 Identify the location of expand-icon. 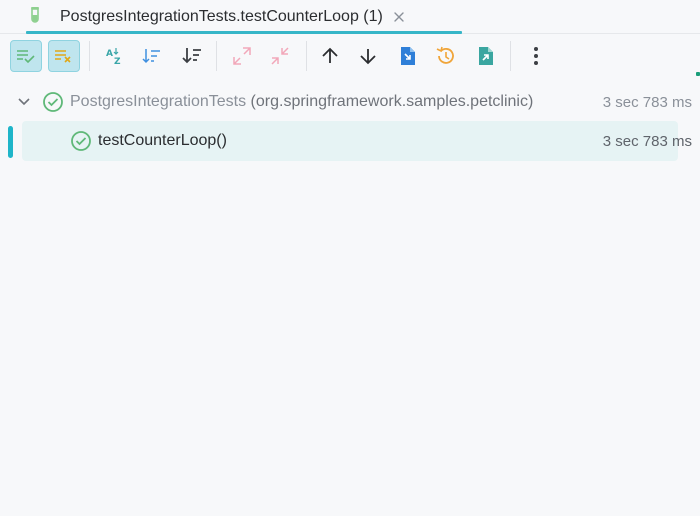
(242, 56).